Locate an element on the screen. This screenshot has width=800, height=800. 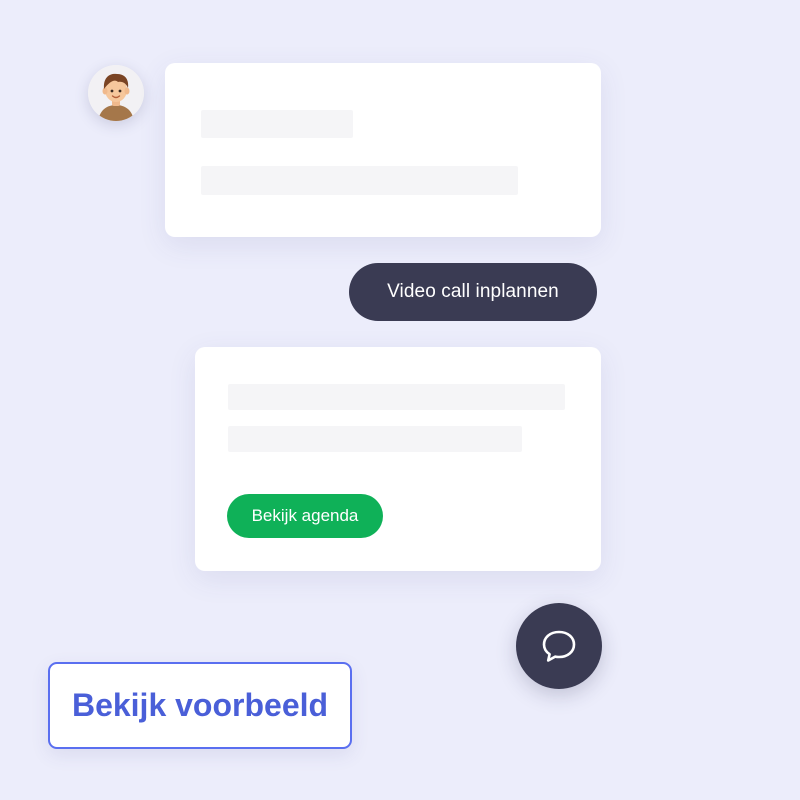
speech-bubble-icon is located at coordinates (559, 646).